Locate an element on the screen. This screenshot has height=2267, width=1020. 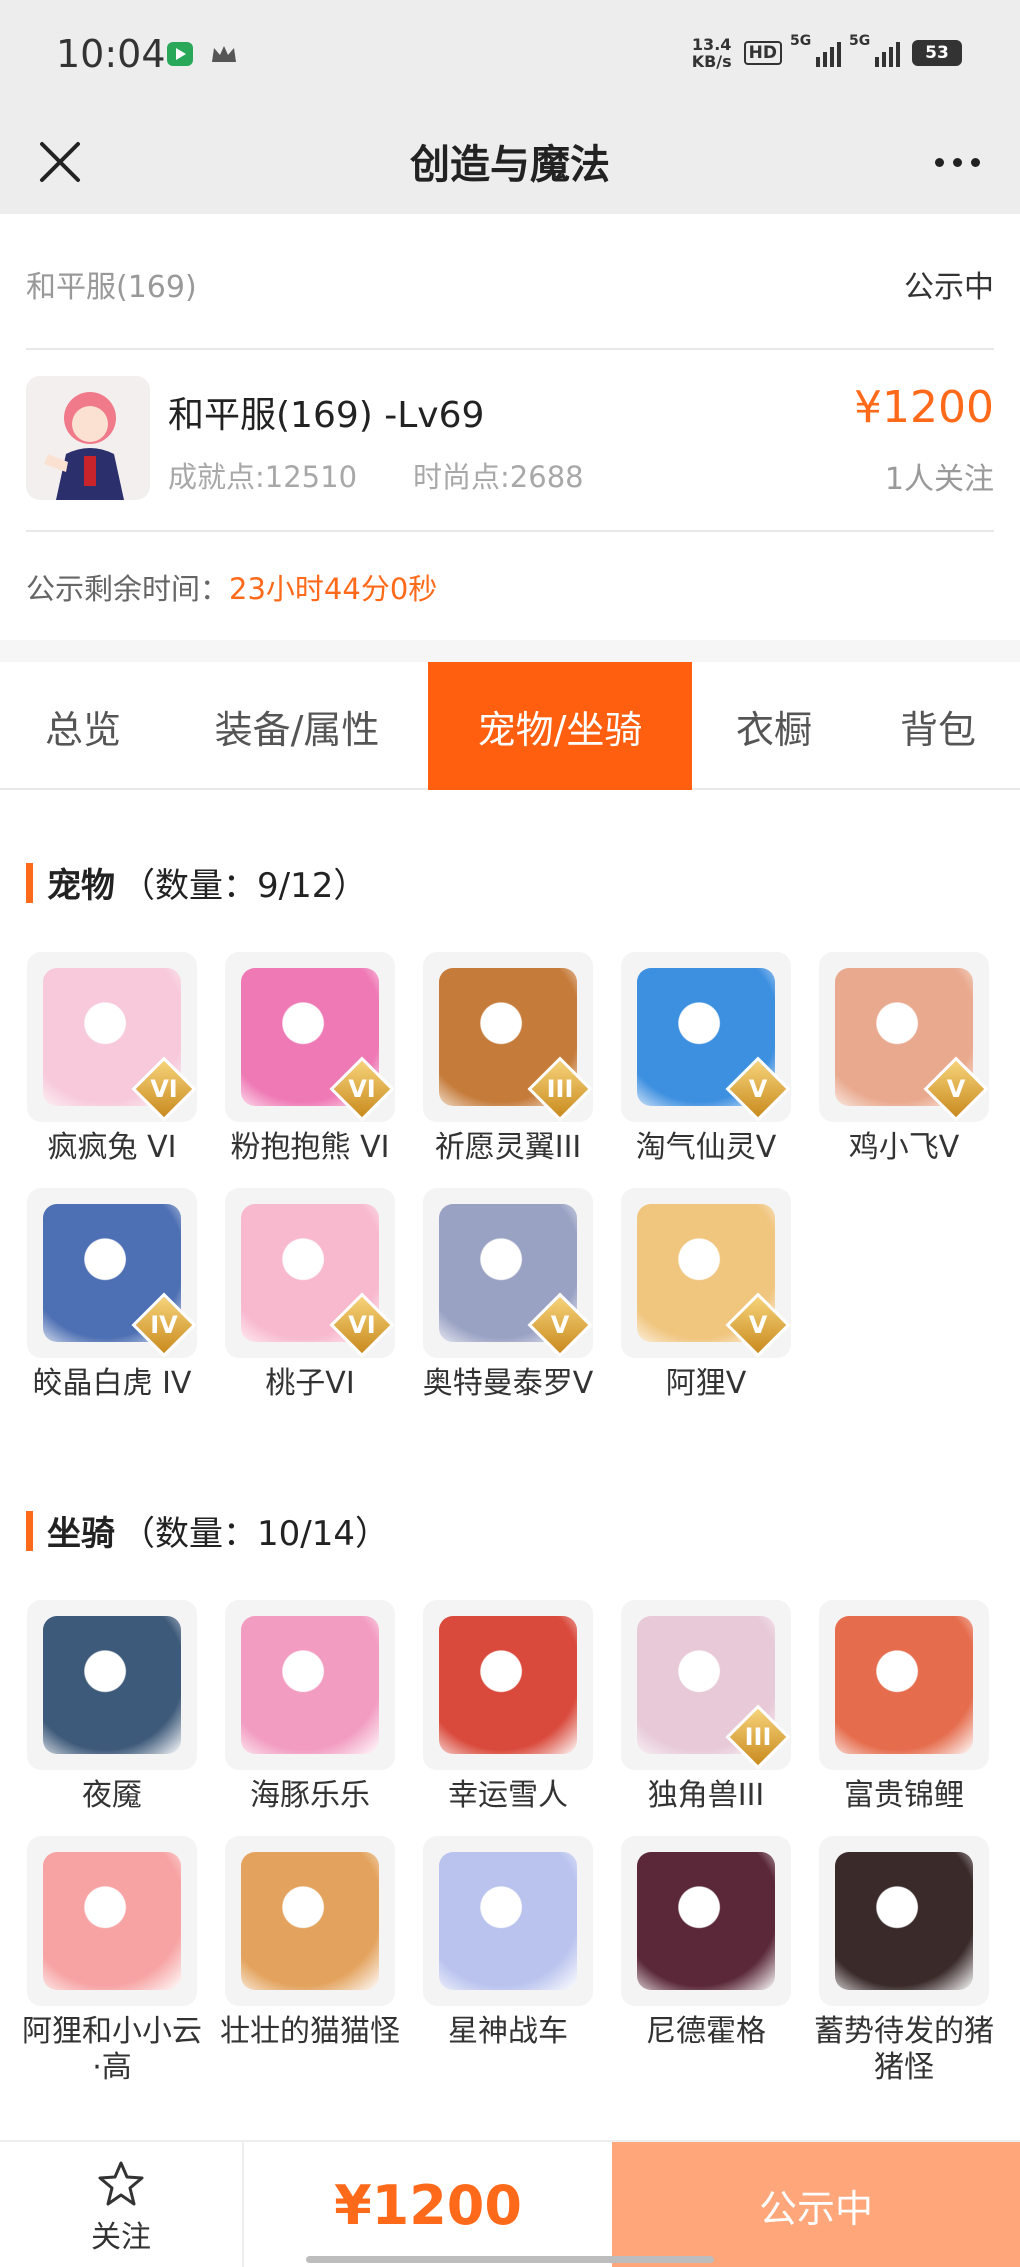
tab-pets-mounts: 宠物/坐骑 is located at coordinates (560, 726).